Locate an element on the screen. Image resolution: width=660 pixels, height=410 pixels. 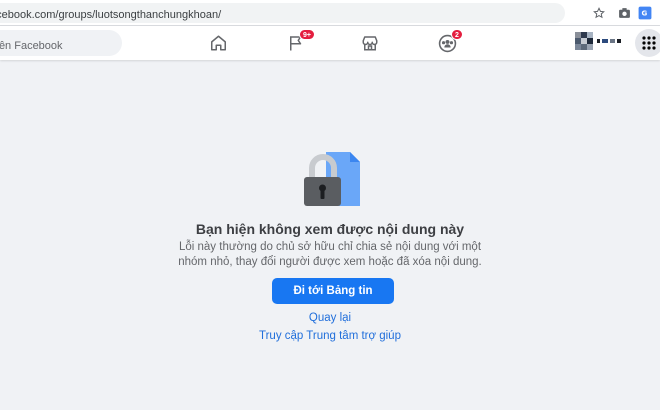
search-input: m trên Facebook is located at coordinates (61, 43).